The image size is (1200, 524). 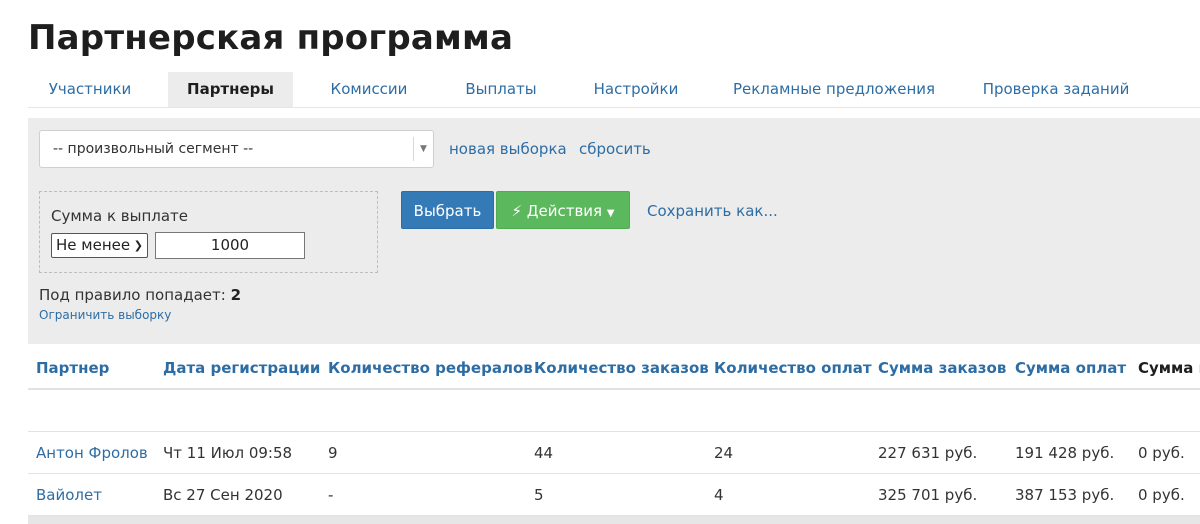 What do you see at coordinates (153, 149) in the screenshot?
I see `segment-select-value: -- произвольный сегмент --` at bounding box center [153, 149].